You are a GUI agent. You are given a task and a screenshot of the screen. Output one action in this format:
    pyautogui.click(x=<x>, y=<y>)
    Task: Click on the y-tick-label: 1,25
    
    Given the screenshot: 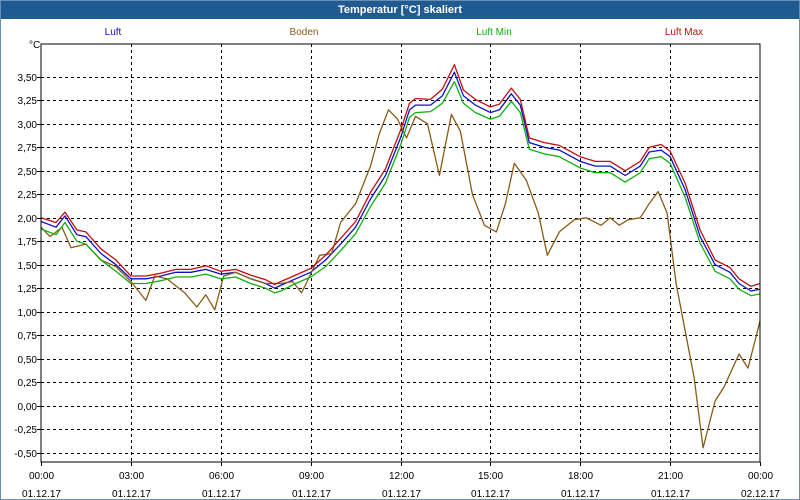 What is the action you would take?
    pyautogui.click(x=28, y=289)
    